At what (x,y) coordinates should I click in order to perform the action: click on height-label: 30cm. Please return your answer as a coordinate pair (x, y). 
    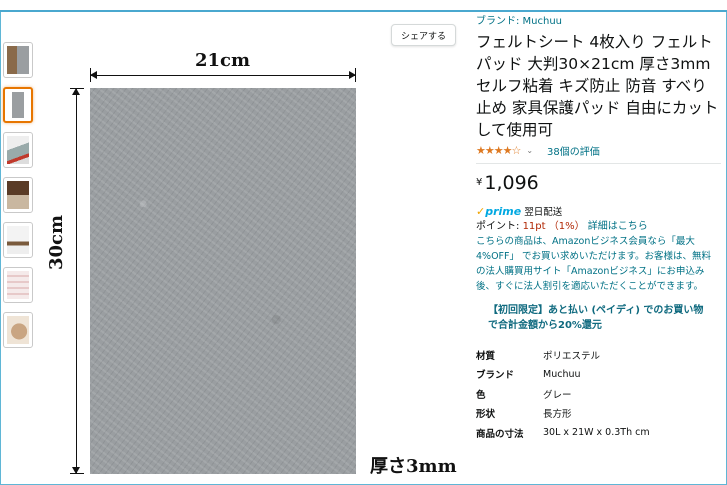
    Looking at the image, I should click on (56, 242).